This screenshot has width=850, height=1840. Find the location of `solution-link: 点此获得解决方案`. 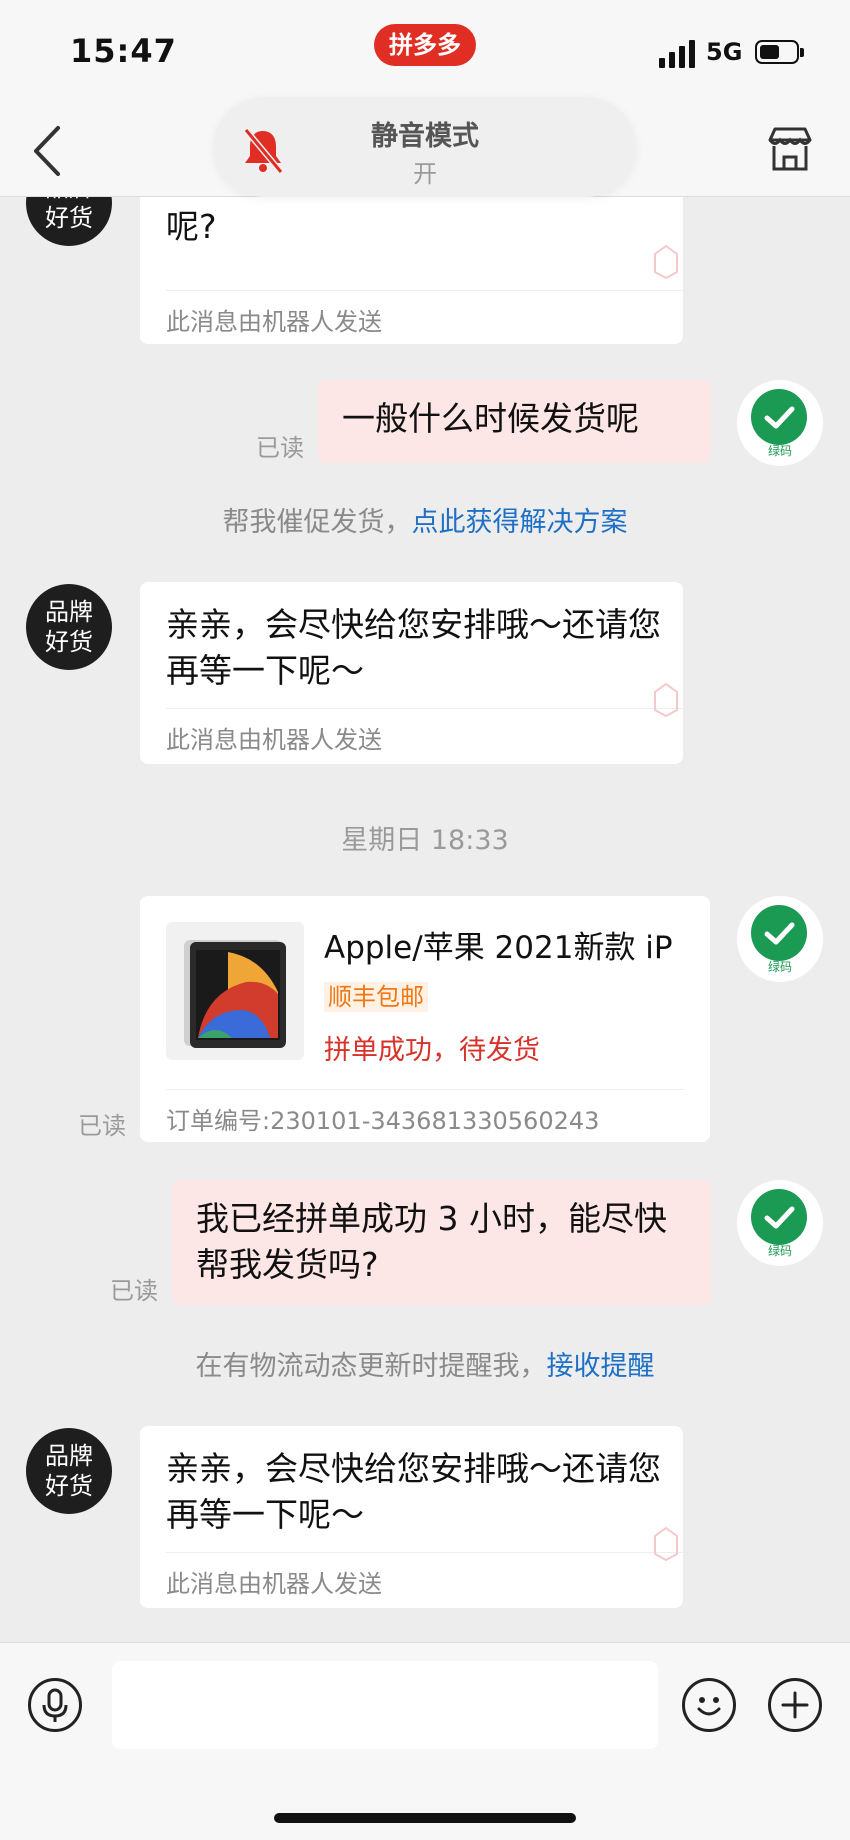

solution-link: 点此获得解决方案 is located at coordinates (520, 522).